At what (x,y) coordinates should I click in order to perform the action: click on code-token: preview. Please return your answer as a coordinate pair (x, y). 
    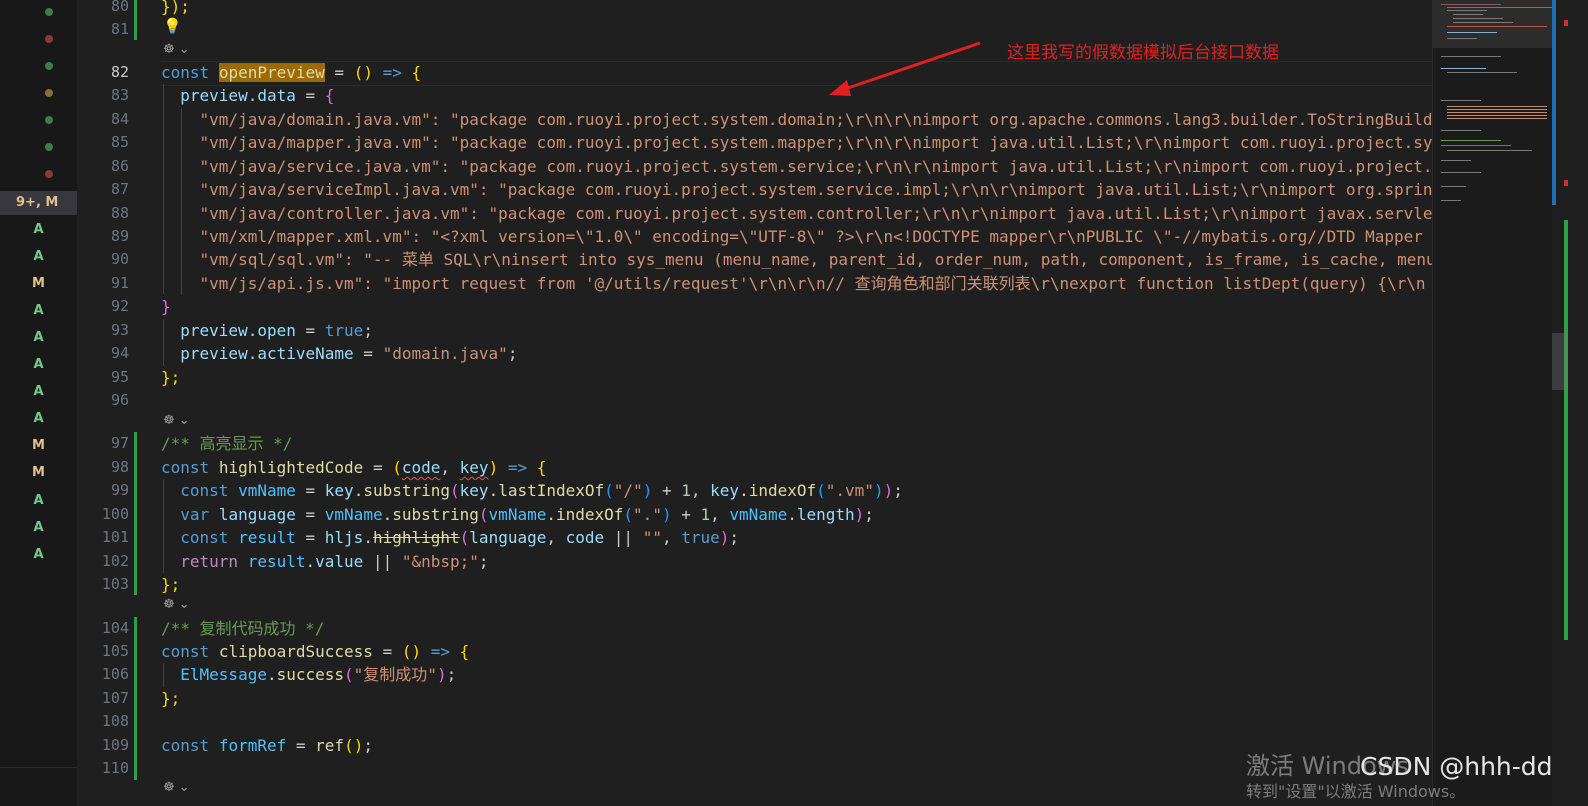
    Looking at the image, I should click on (214, 95).